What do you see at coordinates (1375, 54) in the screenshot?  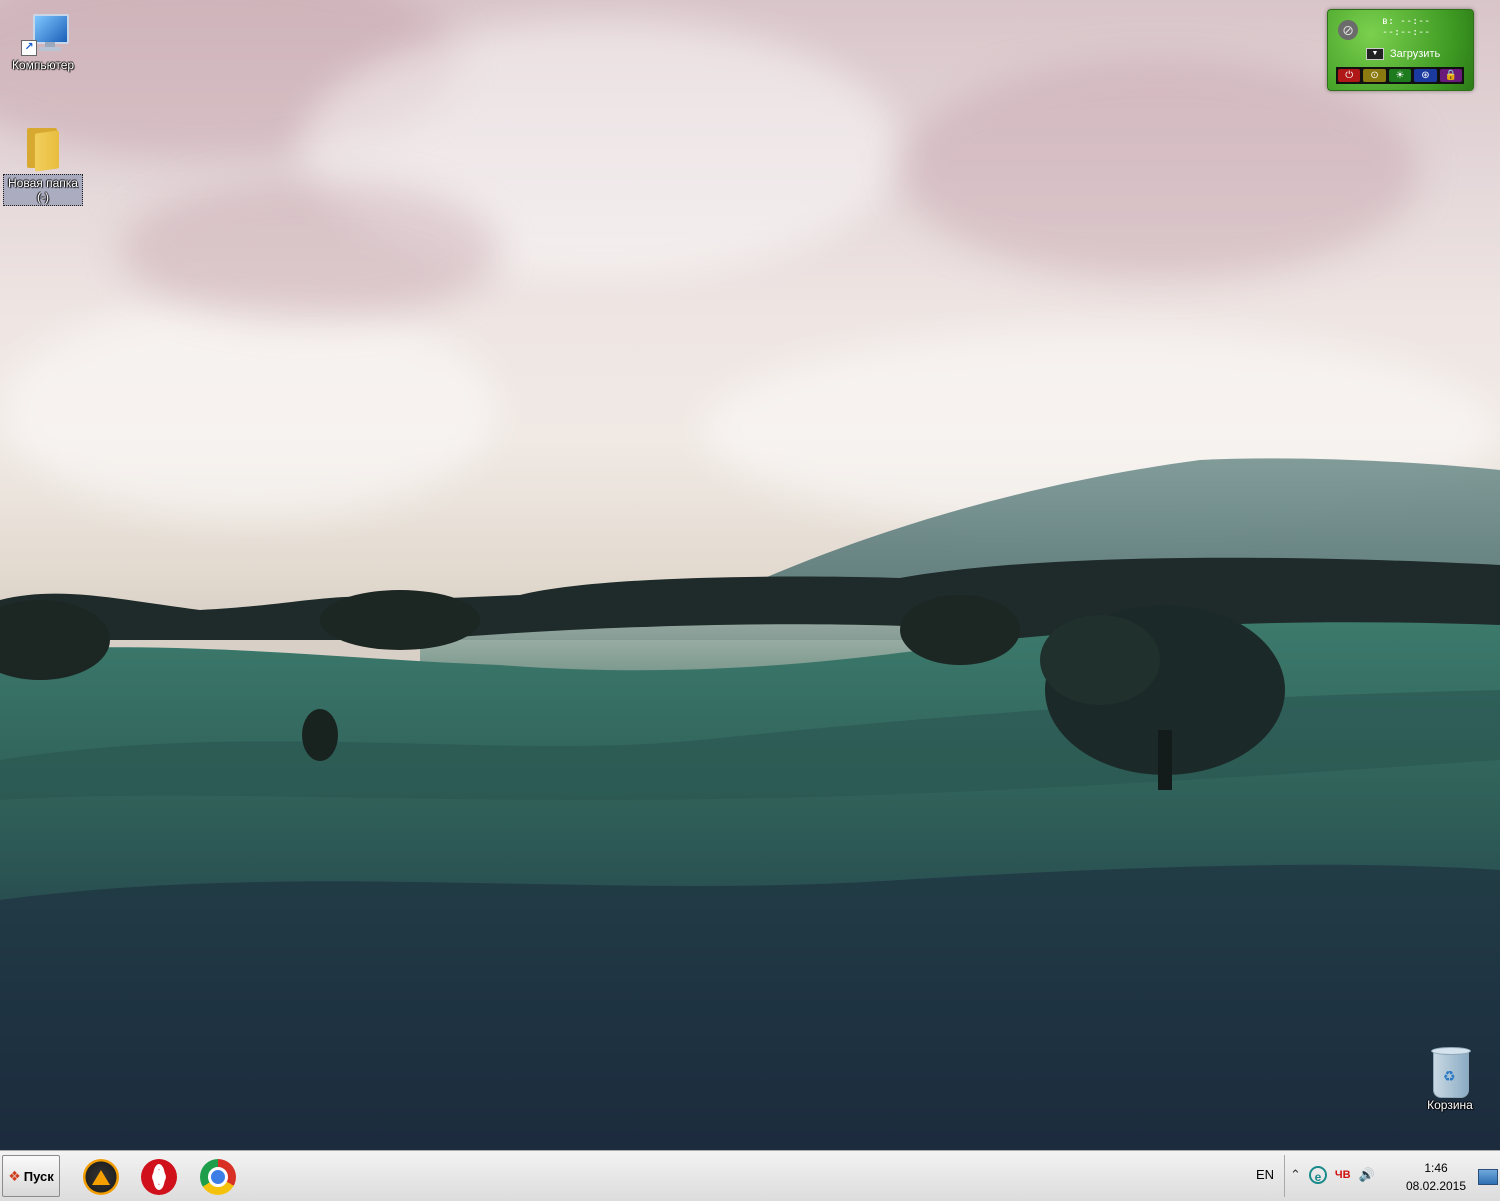 I see `dropdown-button: ▼` at bounding box center [1375, 54].